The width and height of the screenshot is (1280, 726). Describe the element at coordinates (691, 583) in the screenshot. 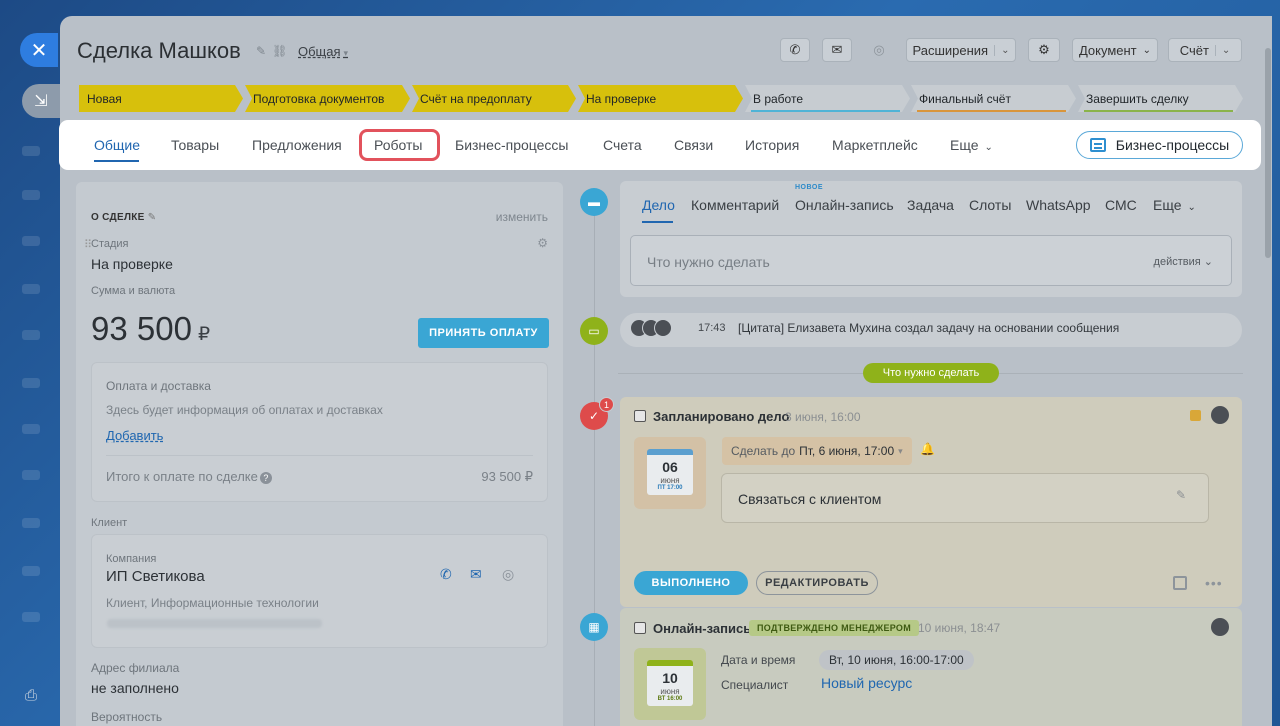

I see `done-button: ВЫПОЛНЕНО` at that location.